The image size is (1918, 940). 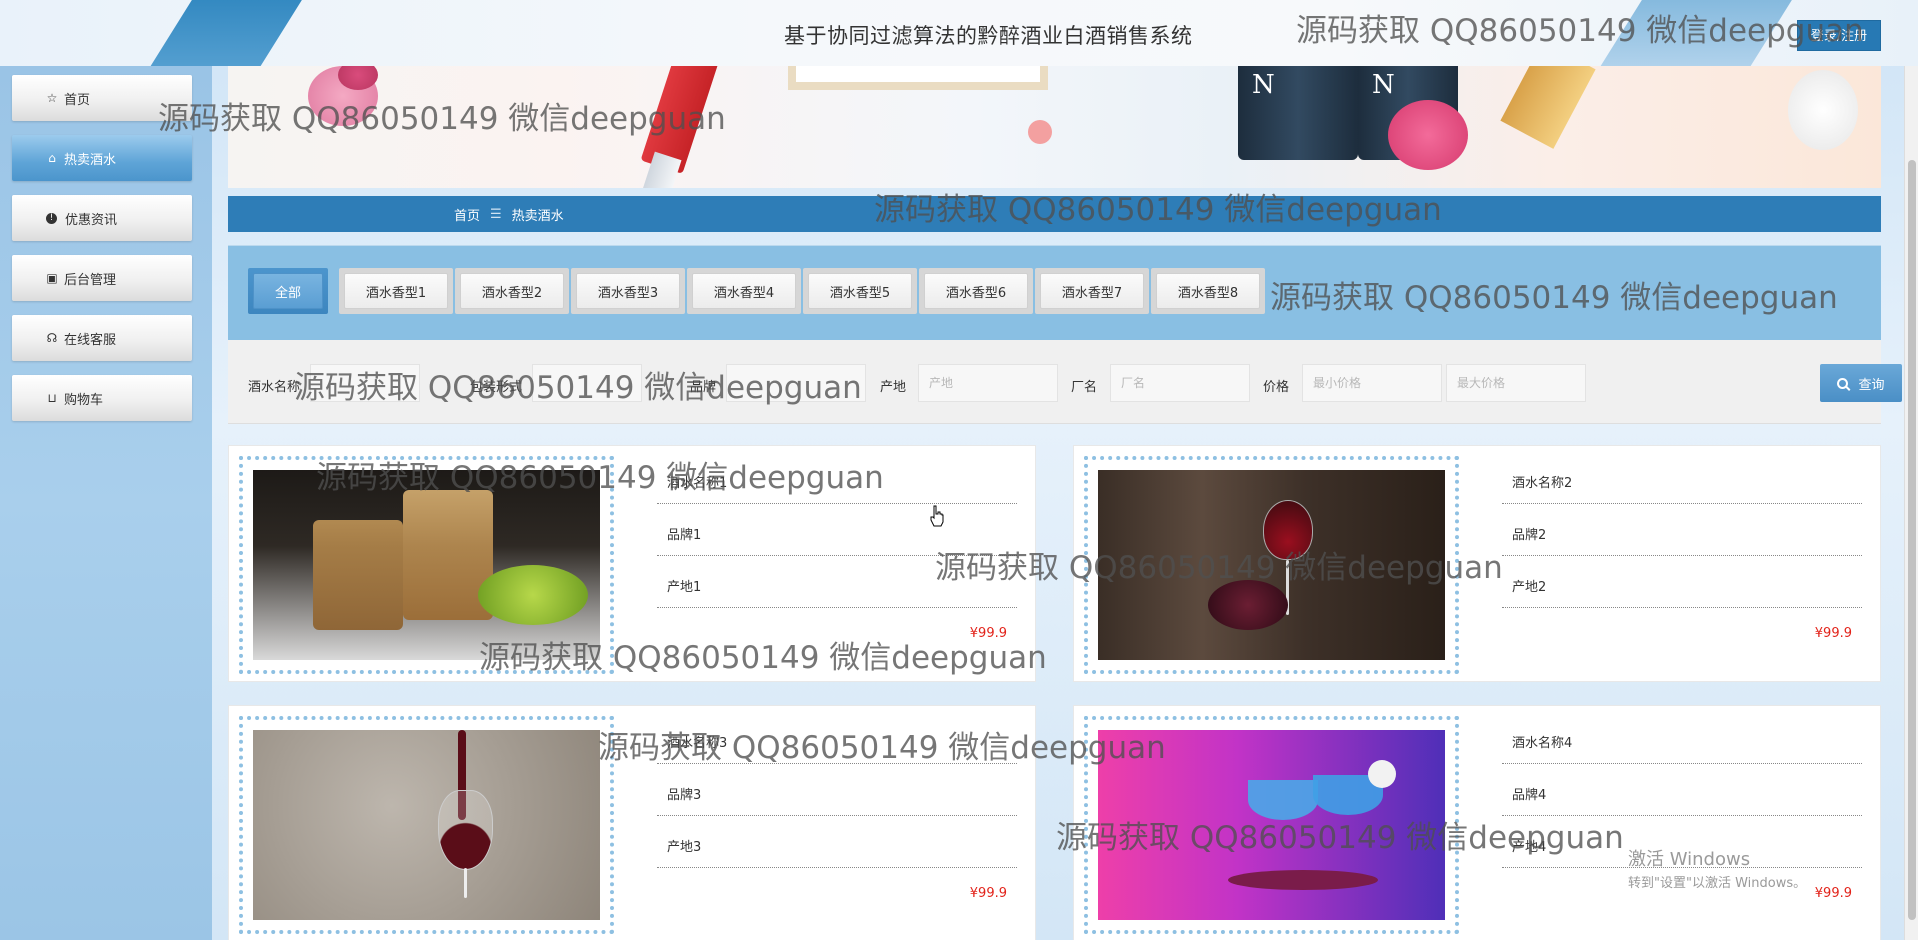 I want to click on brand-input, so click(x=796, y=383).